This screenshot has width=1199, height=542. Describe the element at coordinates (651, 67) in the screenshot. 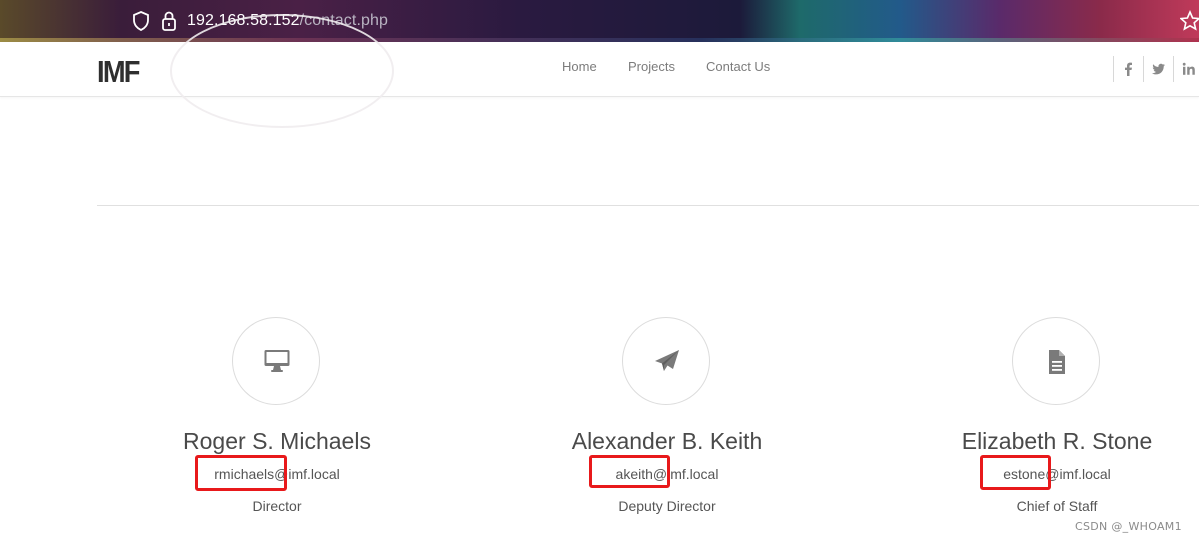

I see `nav-projects: Projects` at that location.